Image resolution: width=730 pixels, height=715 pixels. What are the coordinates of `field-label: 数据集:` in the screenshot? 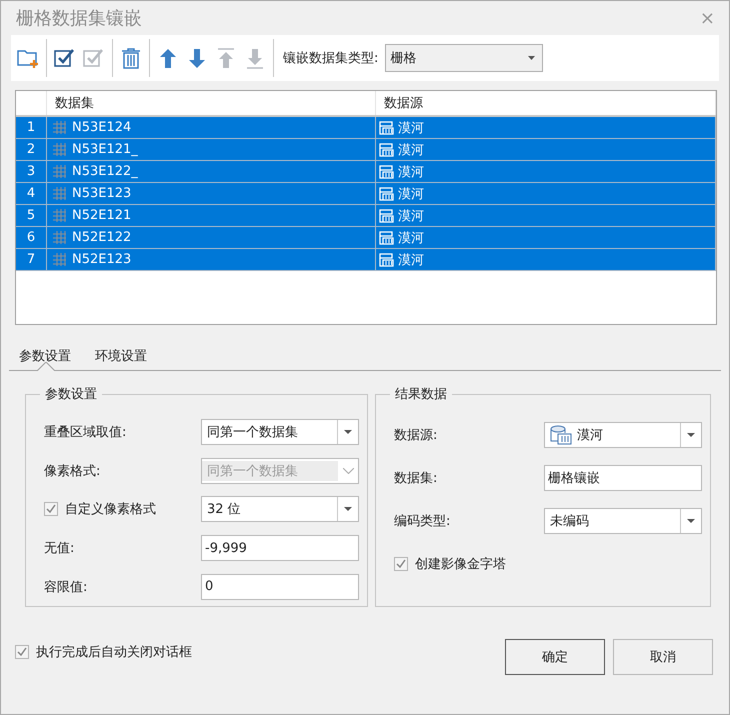 It's located at (416, 478).